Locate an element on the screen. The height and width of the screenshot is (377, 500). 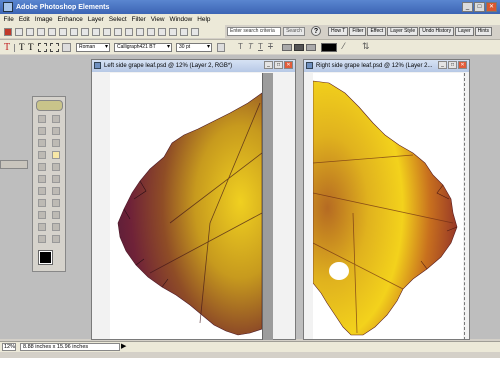
tab-hints: Hints is located at coordinates (483, 31).